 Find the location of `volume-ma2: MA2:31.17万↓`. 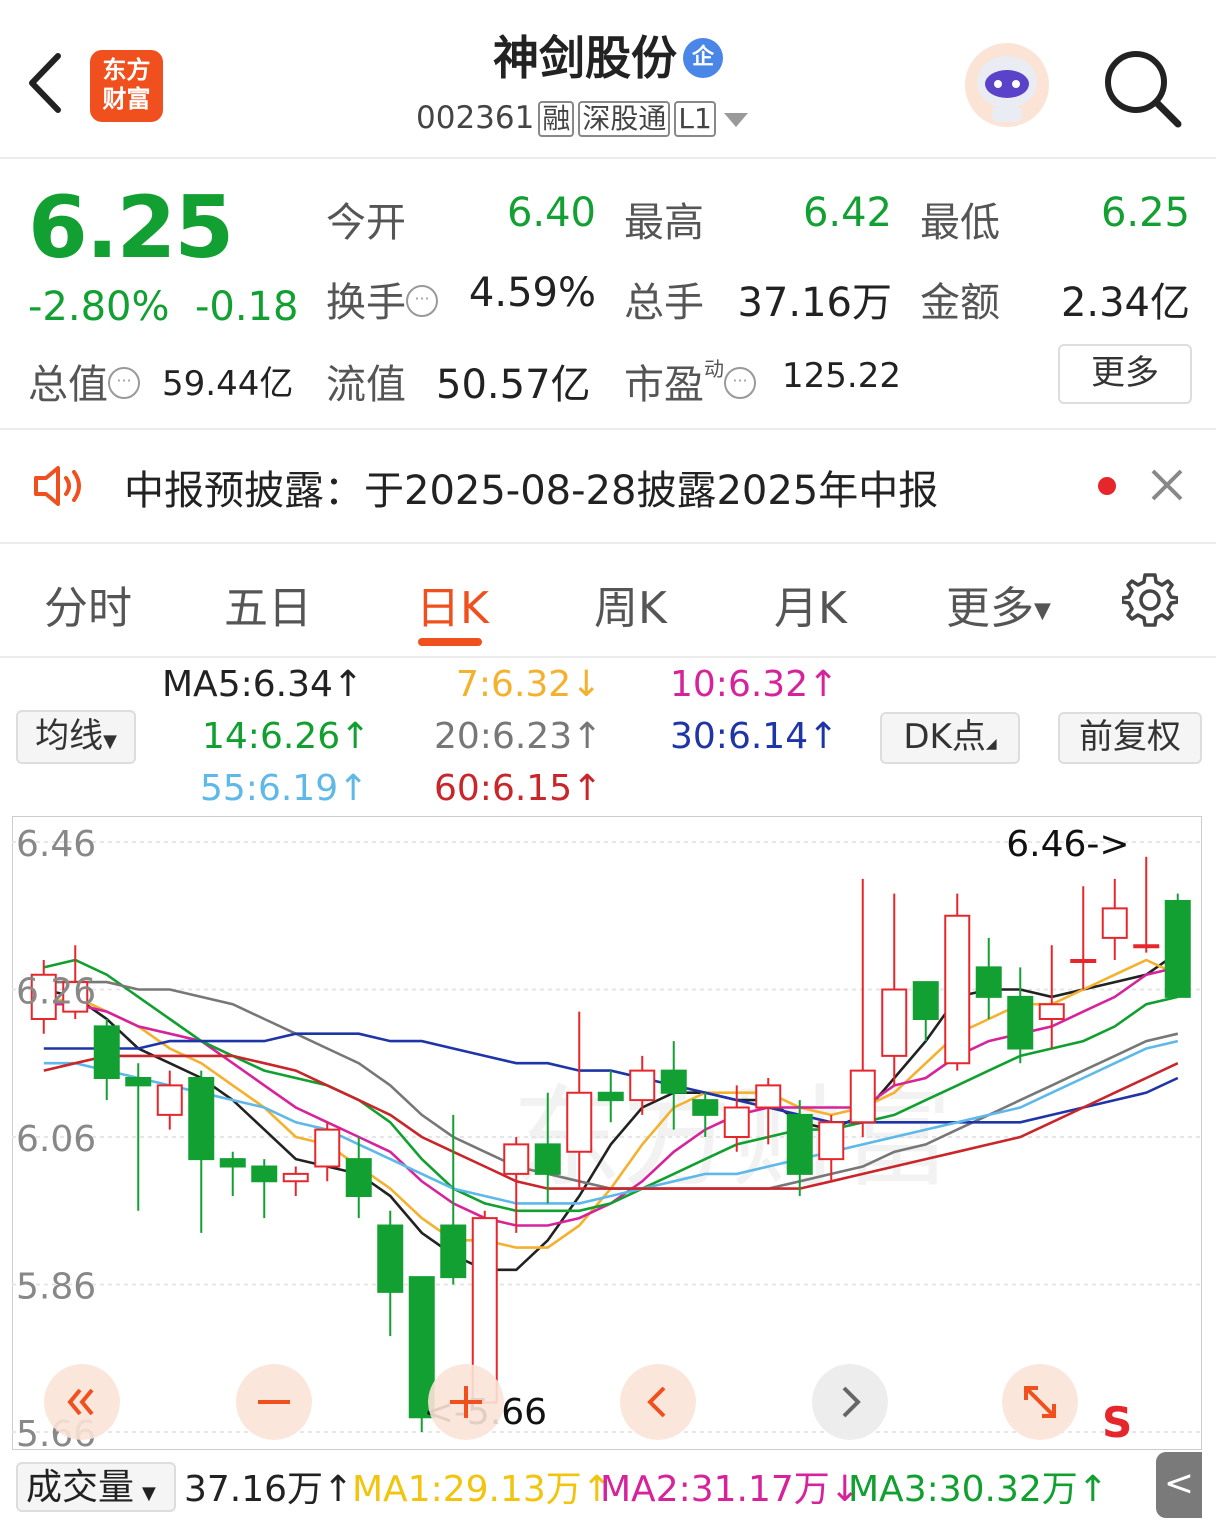

volume-ma2: MA2:31.17万↓ is located at coordinates (730, 1489).